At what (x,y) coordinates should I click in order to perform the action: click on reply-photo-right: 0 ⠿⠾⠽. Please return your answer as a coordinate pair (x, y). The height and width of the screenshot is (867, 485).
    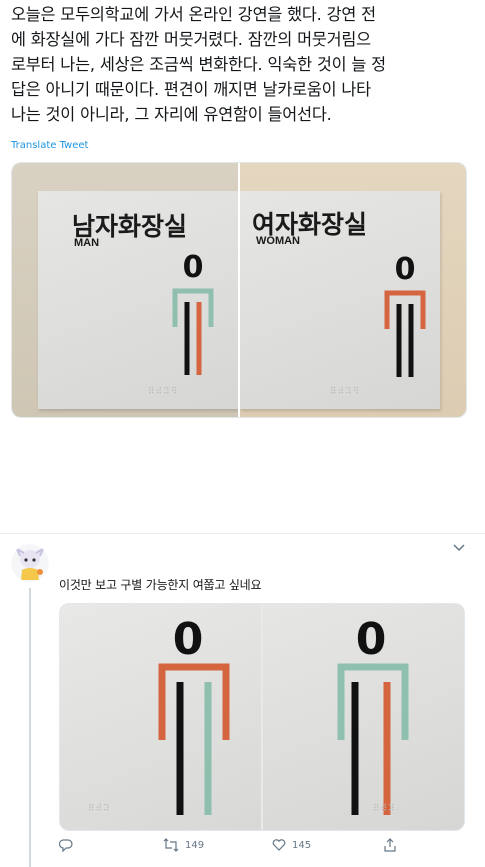
    Looking at the image, I should click on (363, 717).